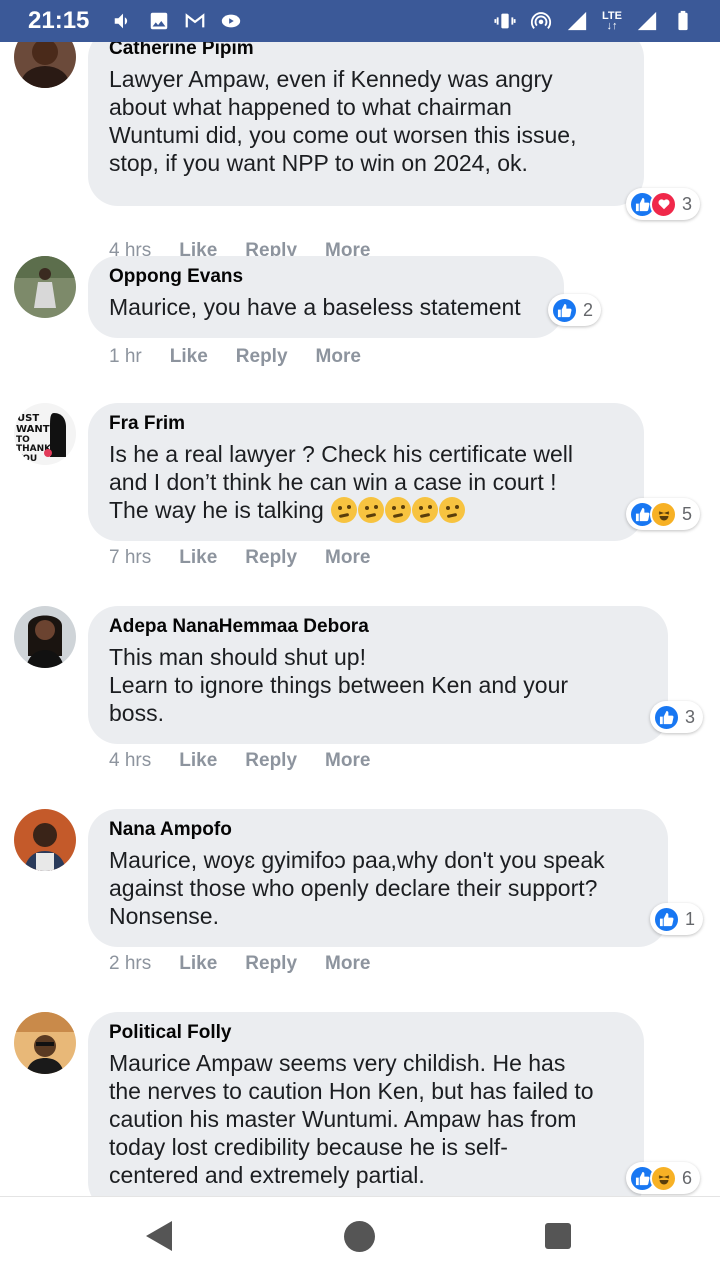 The width and height of the screenshot is (720, 1280). I want to click on signal-icon, so click(577, 21).